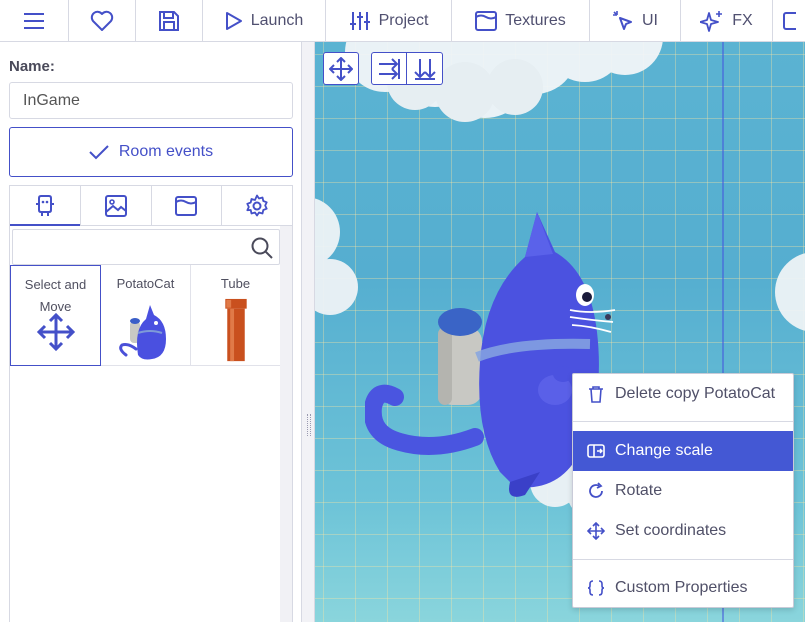 Image resolution: width=805 pixels, height=622 pixels. I want to click on image-icon, so click(115, 205).